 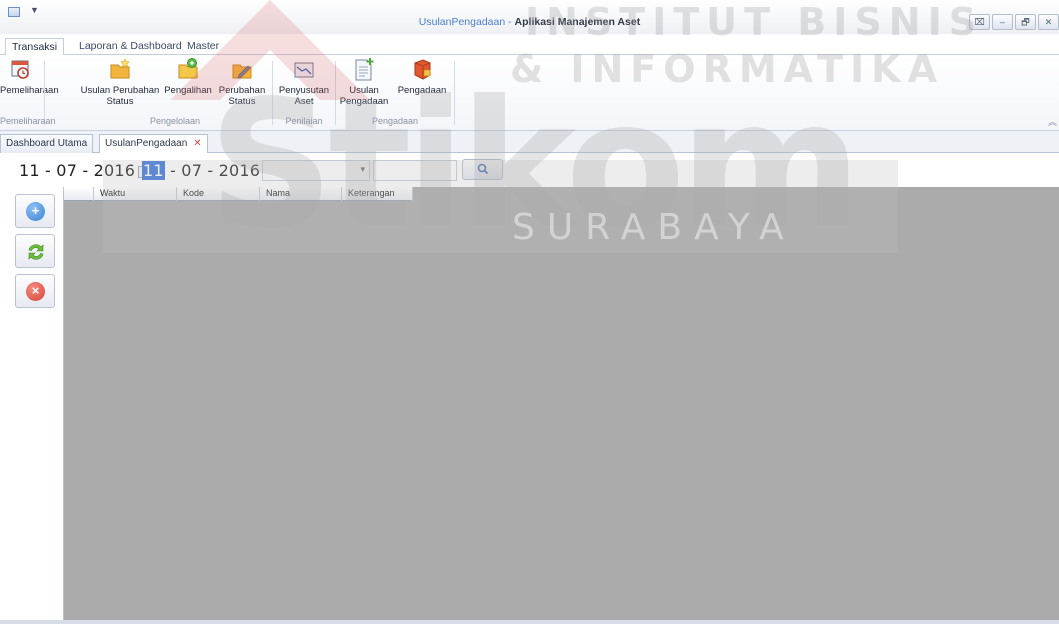 What do you see at coordinates (47, 143) in the screenshot?
I see `tab-dashboard-utama: Dashboard Utama` at bounding box center [47, 143].